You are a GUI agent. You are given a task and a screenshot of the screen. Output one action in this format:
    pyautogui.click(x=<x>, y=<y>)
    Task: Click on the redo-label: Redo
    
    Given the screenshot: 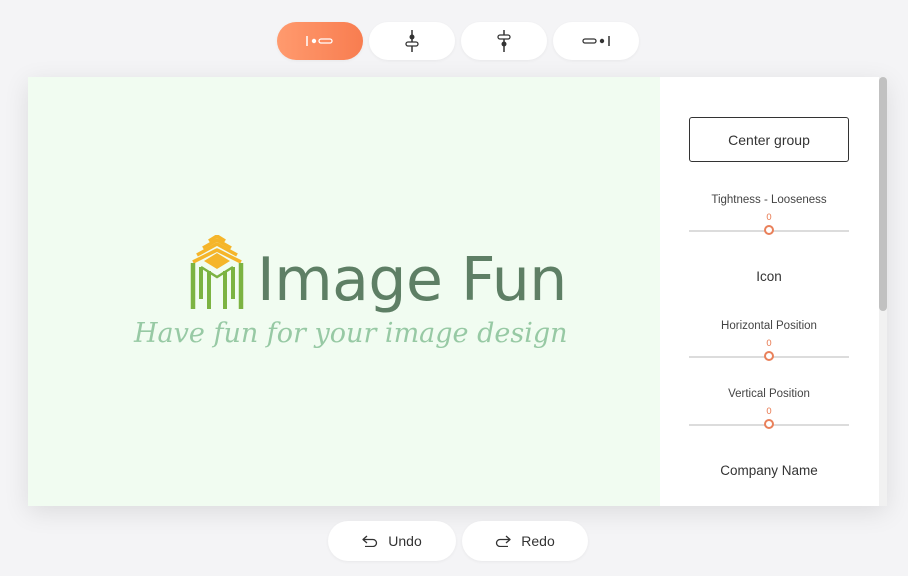 What is the action you would take?
    pyautogui.click(x=538, y=541)
    